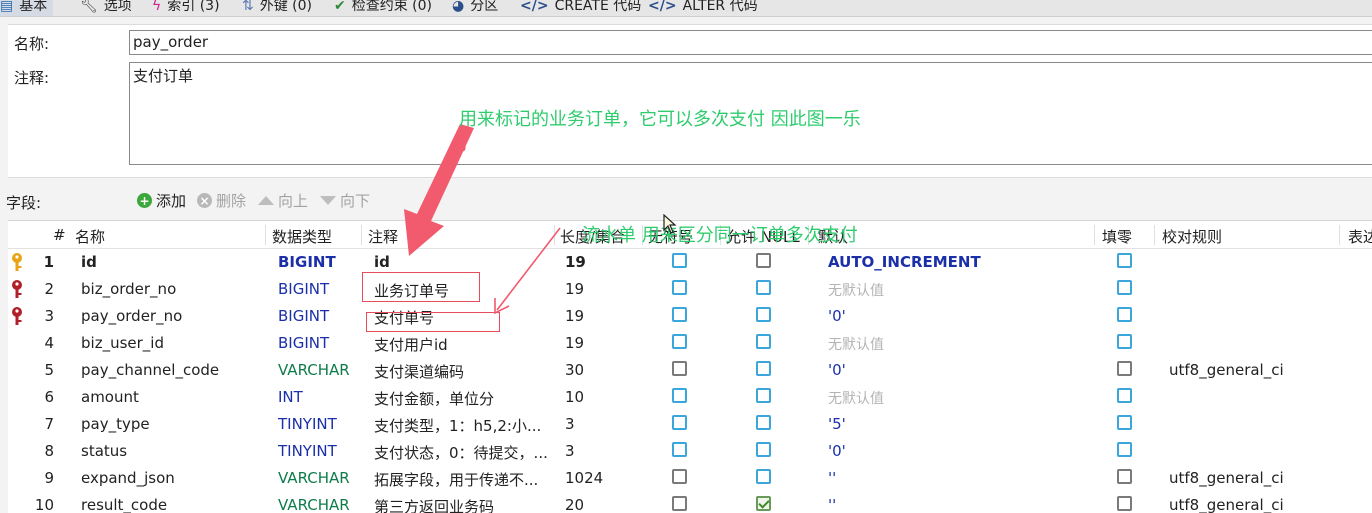  Describe the element at coordinates (104, 451) in the screenshot. I see `field-name-cell: status` at that location.